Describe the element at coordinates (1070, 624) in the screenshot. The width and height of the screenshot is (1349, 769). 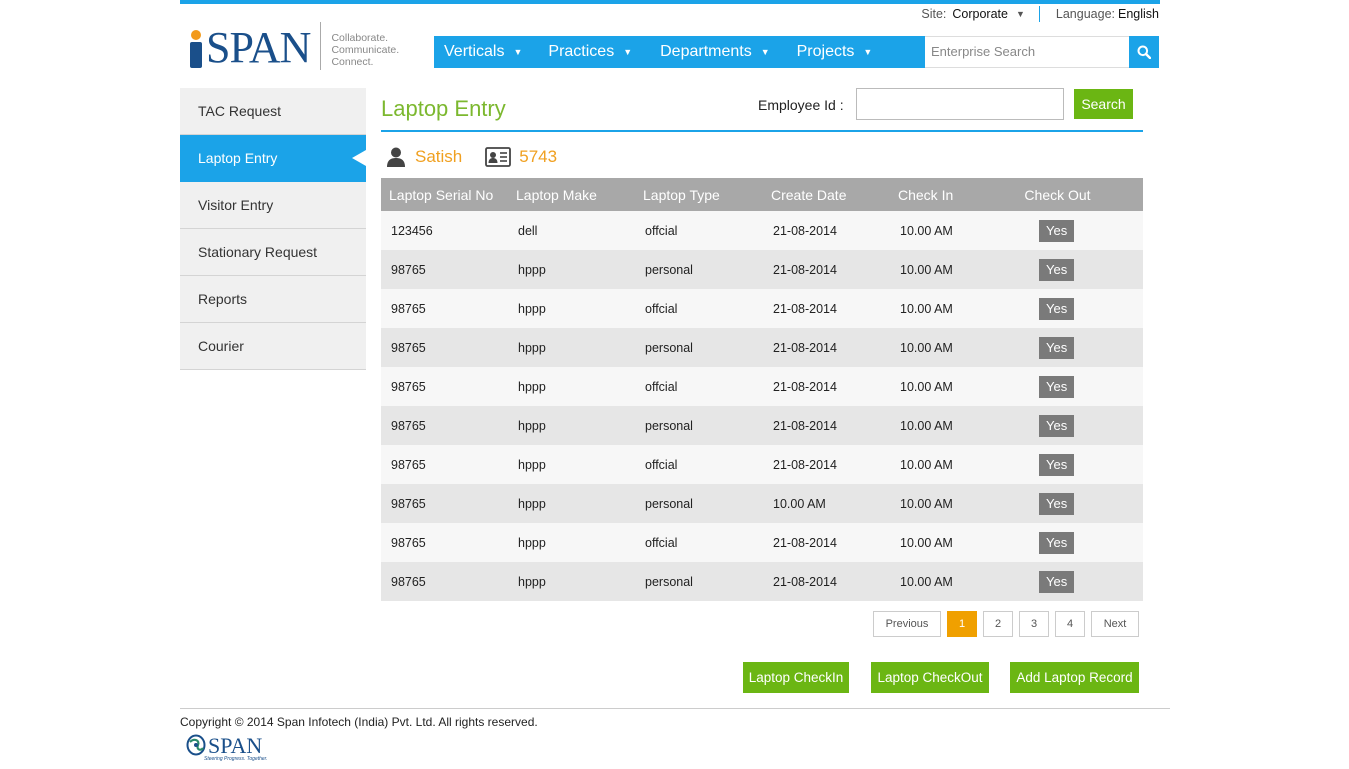
I see `page-button-4: 4` at that location.